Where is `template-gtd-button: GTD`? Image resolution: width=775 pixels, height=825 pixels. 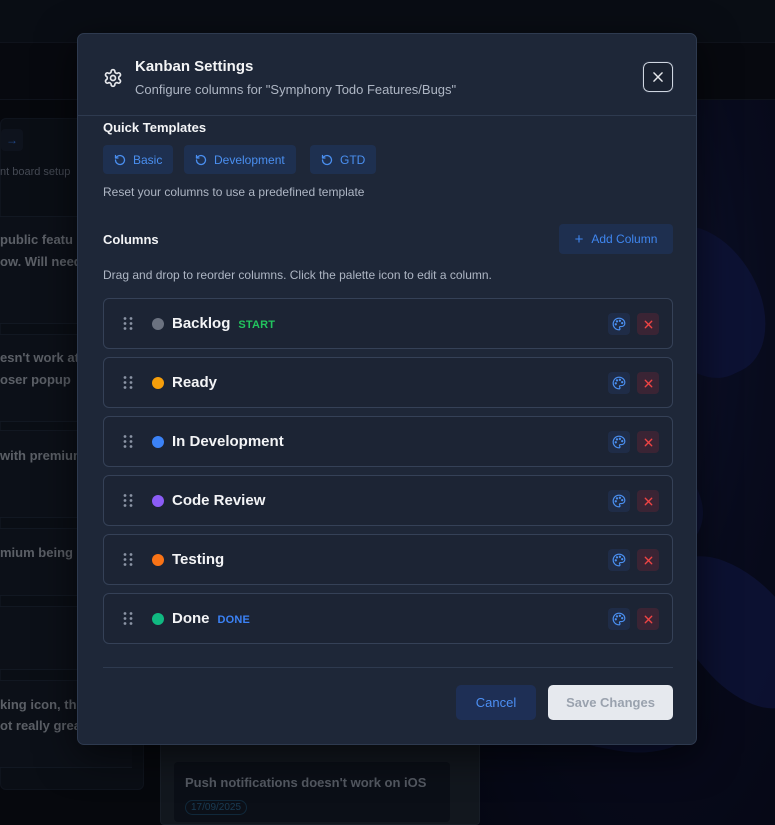 template-gtd-button: GTD is located at coordinates (343, 159).